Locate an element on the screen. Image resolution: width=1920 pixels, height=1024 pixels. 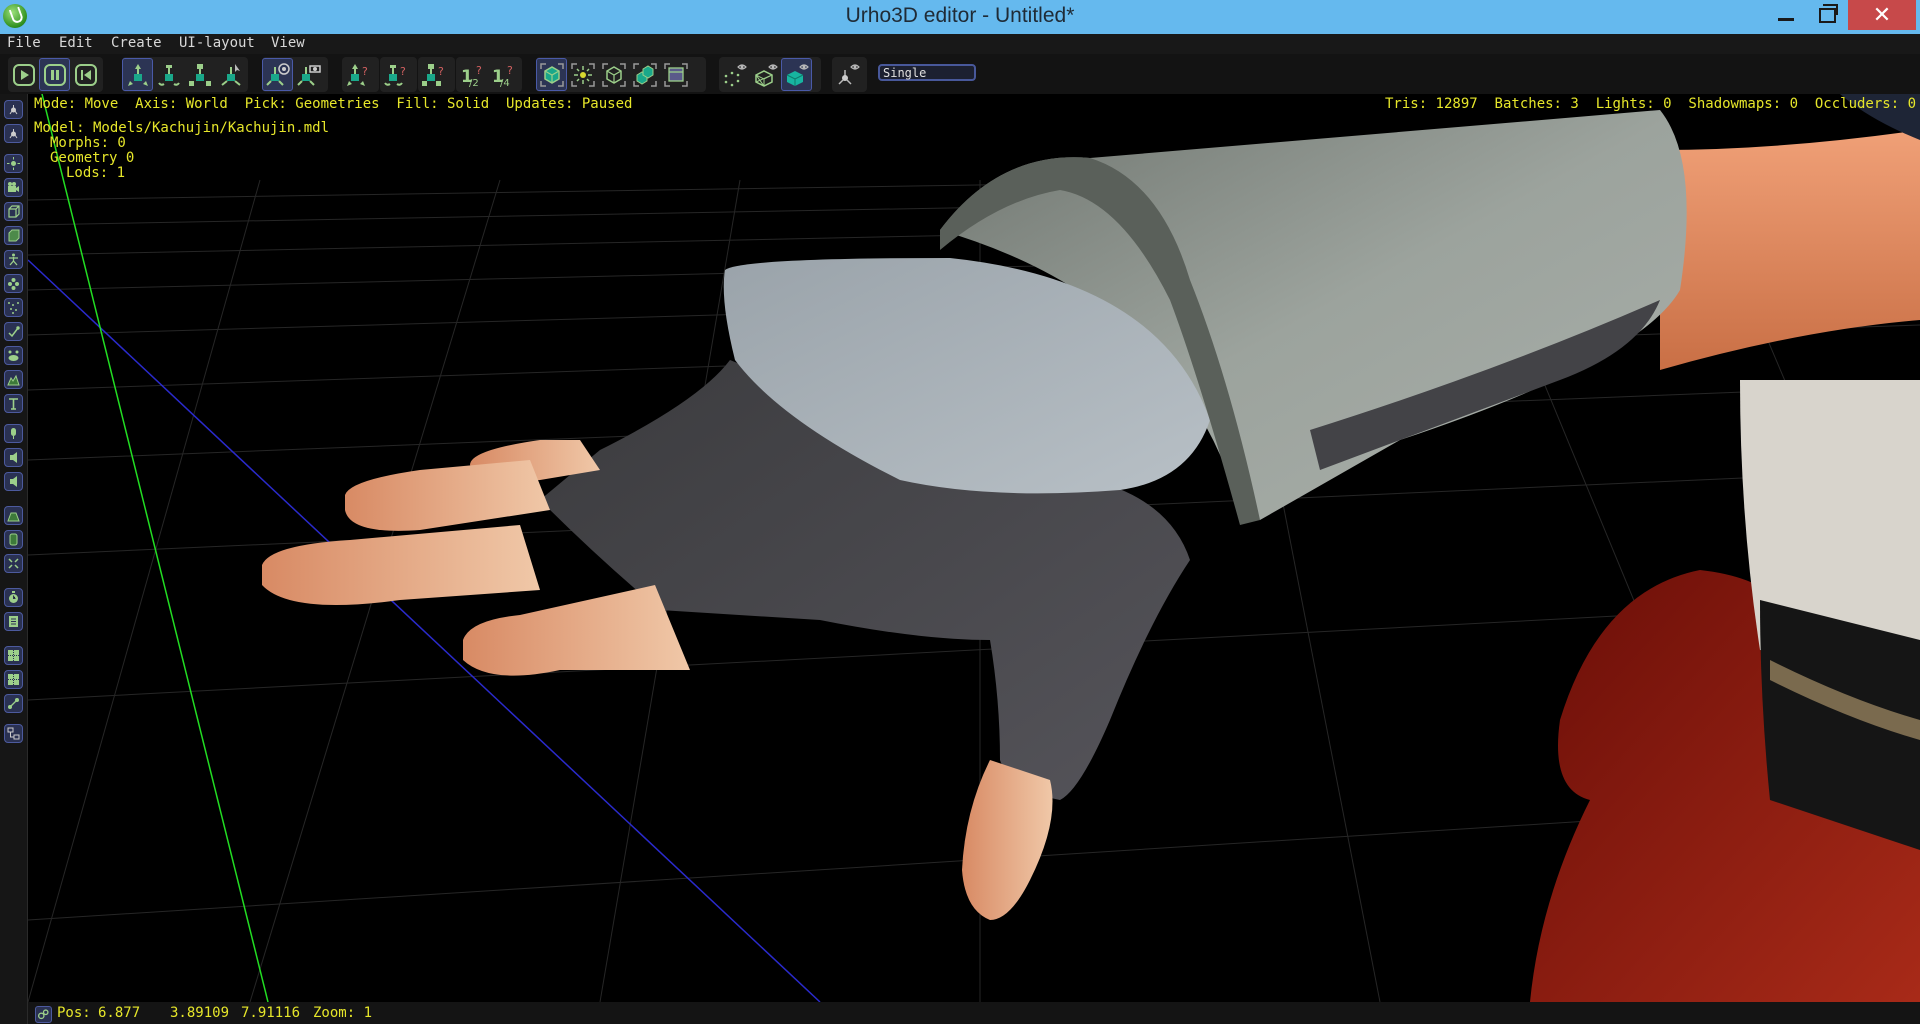
sidebar-button-terrain is located at coordinates (13, 379).